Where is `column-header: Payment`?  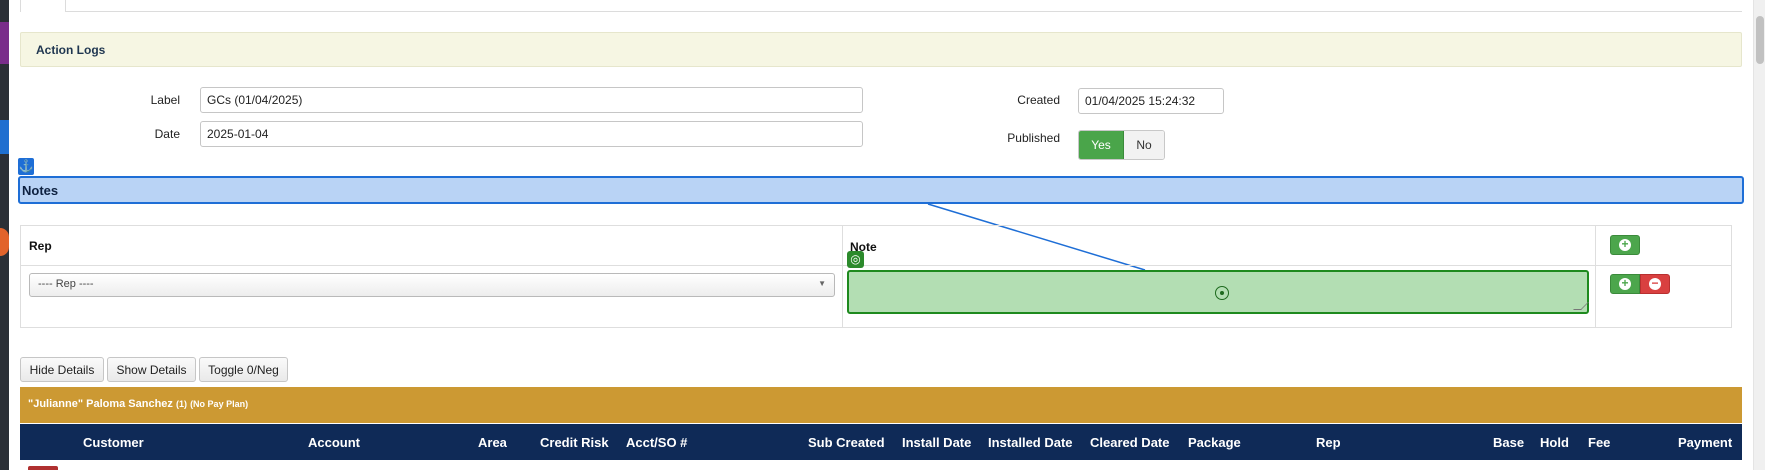
column-header: Payment is located at coordinates (1705, 442).